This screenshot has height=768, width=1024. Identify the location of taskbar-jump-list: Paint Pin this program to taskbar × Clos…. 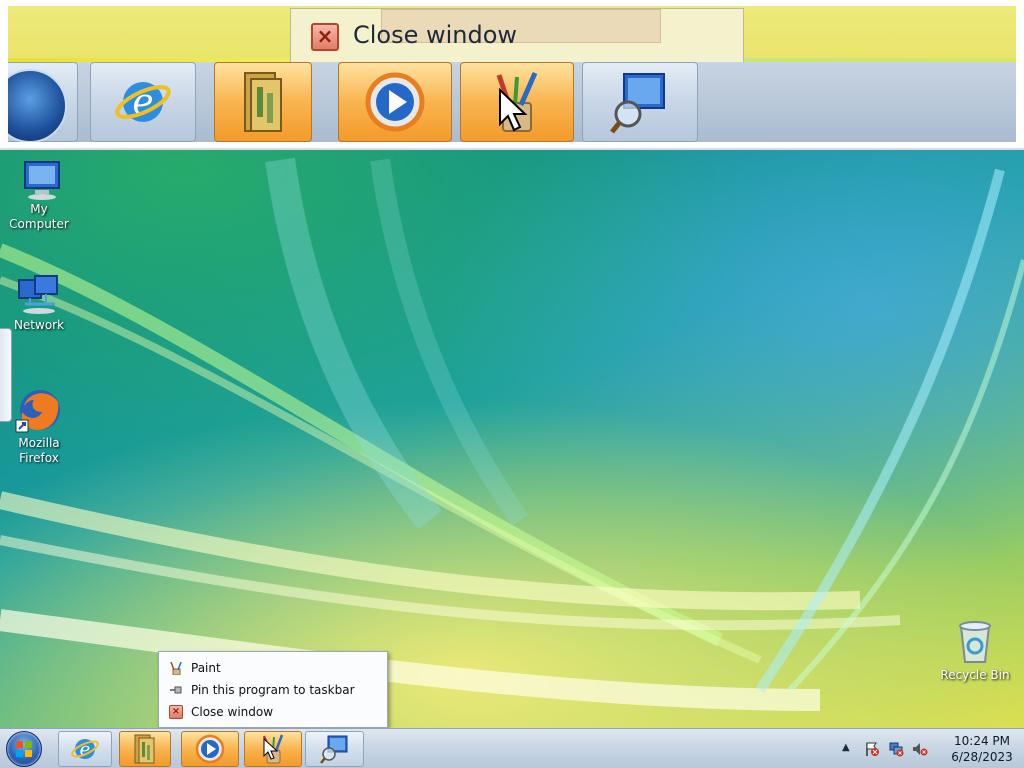
(273, 689).